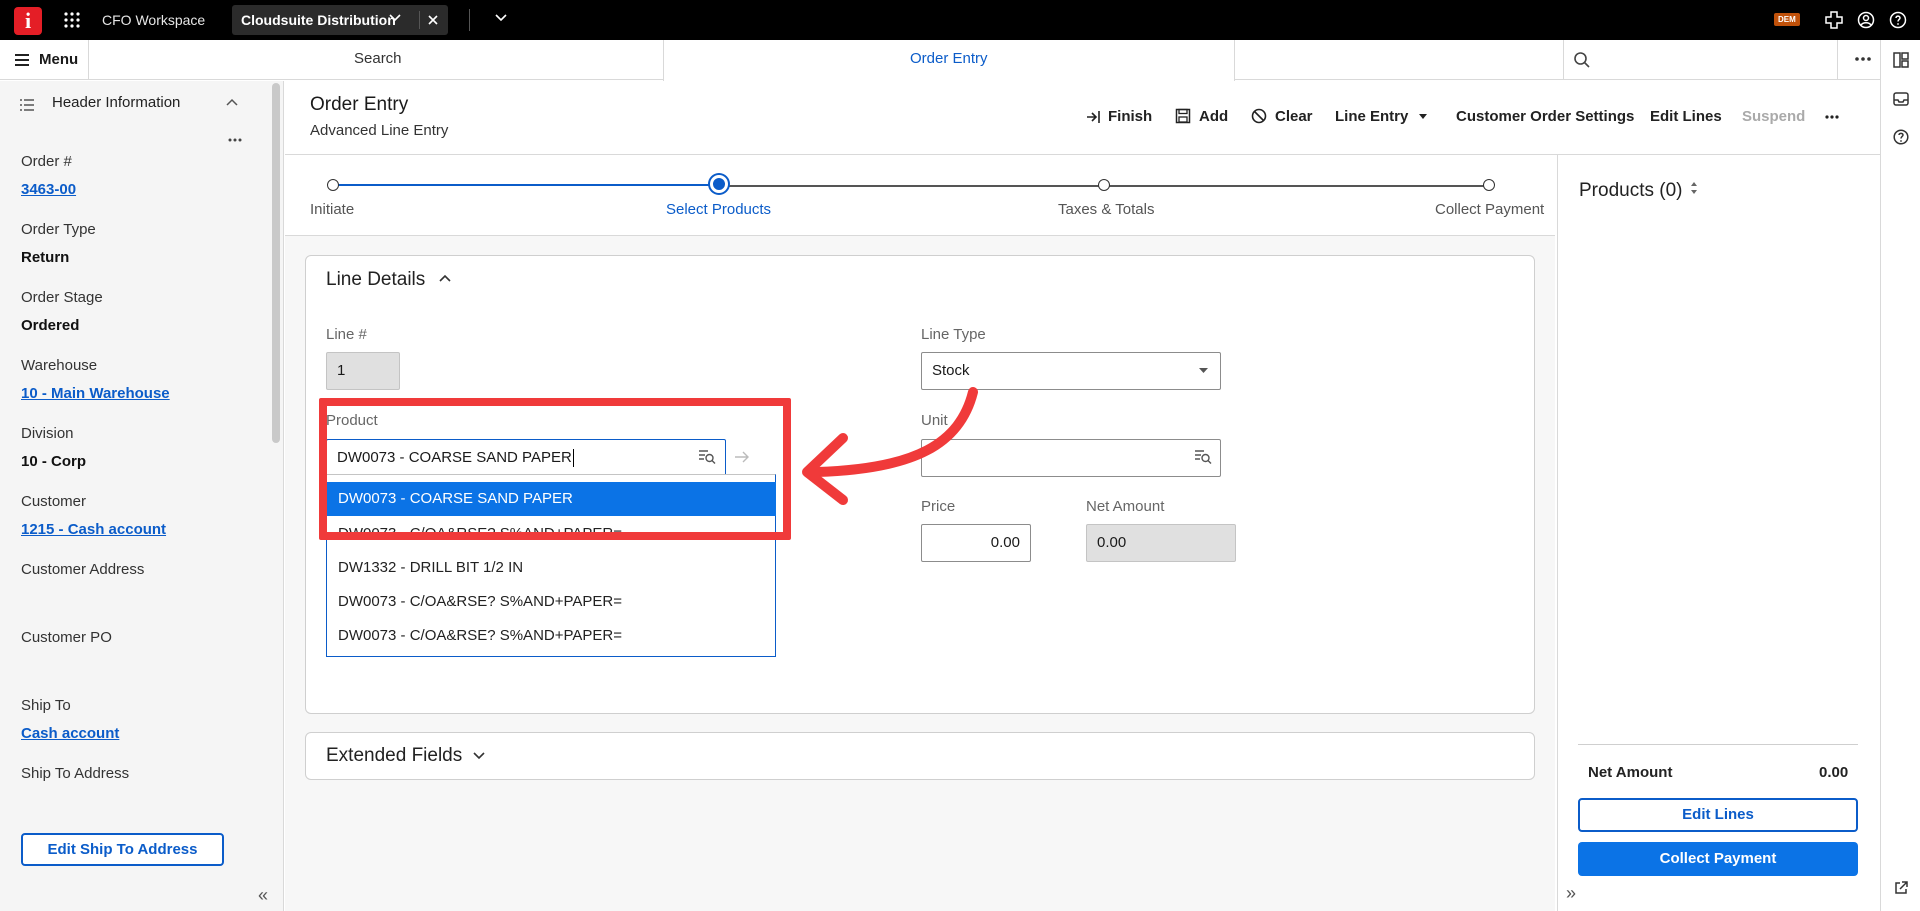 Image resolution: width=1920 pixels, height=911 pixels. What do you see at coordinates (83, 569) in the screenshot?
I see `field-label: Customer Address` at bounding box center [83, 569].